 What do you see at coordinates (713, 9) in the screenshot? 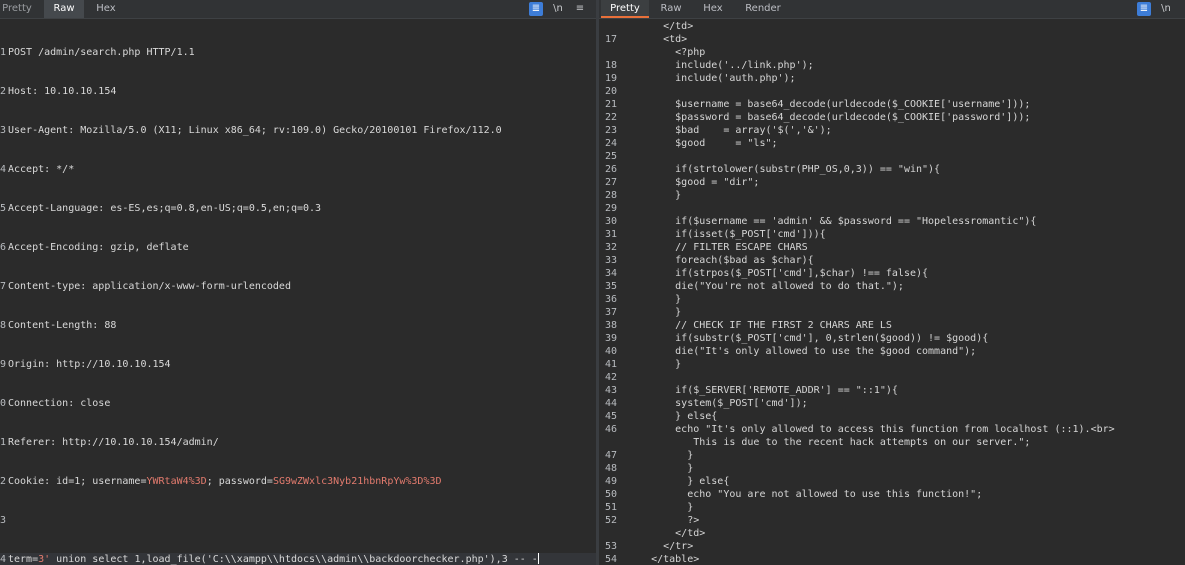
I see `response-tab-hex: Hex` at bounding box center [713, 9].